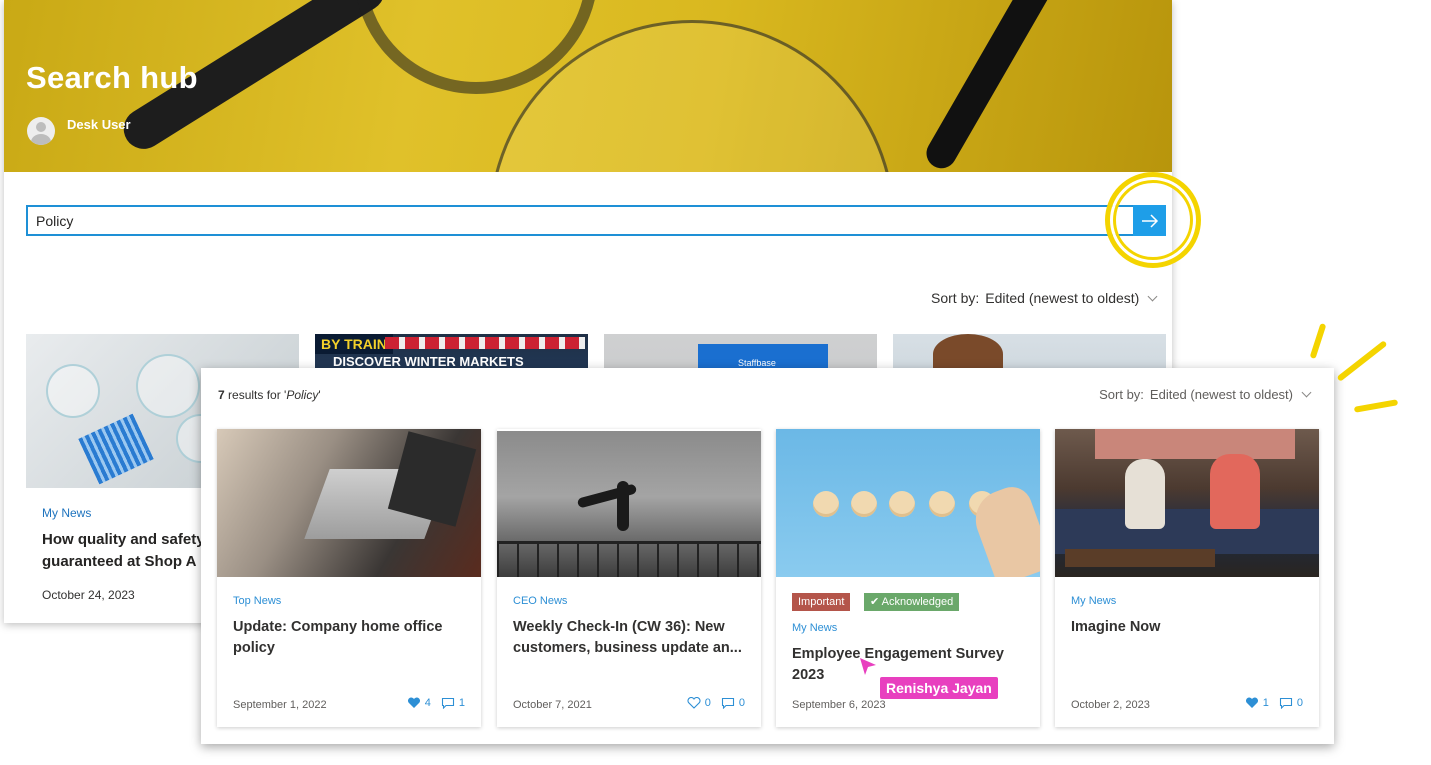  What do you see at coordinates (354, 344) in the screenshot?
I see `image-text: BY TRAIN` at bounding box center [354, 344].